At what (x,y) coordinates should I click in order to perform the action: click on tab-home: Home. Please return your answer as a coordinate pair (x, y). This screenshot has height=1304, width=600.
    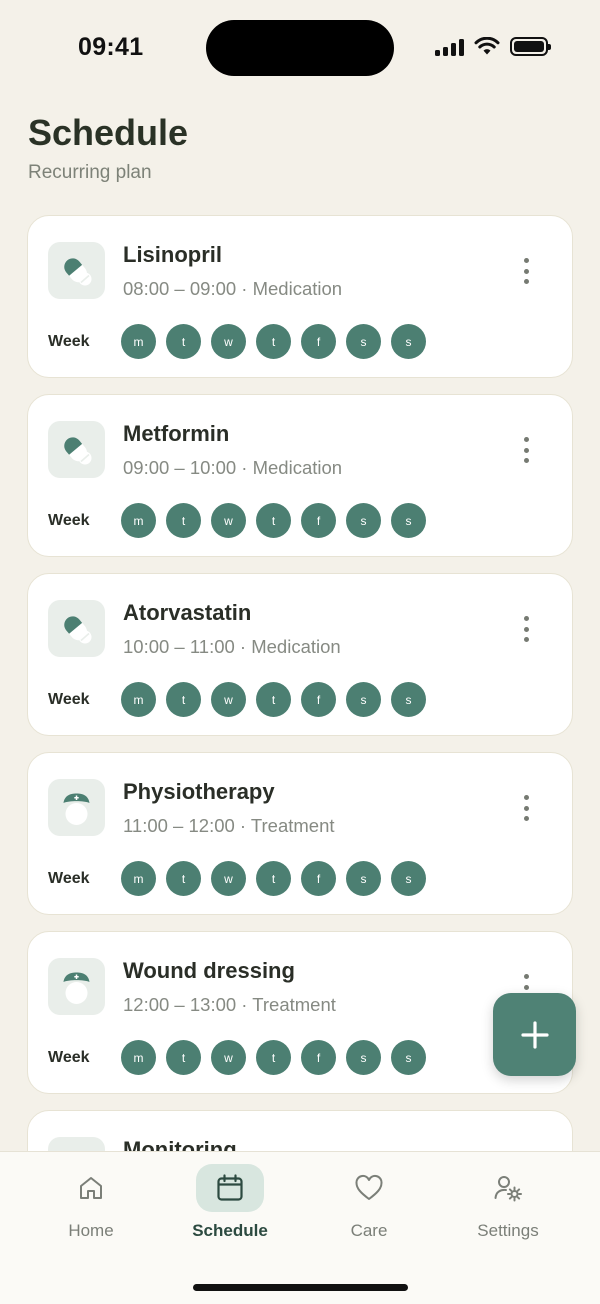
    Looking at the image, I should click on (91, 1204).